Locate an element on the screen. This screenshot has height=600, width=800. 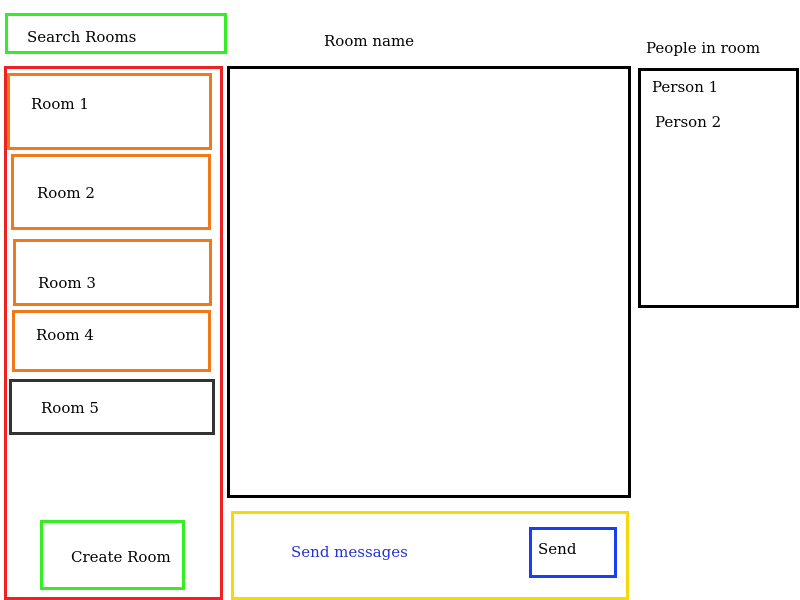
people-in-room-heading: People in room is located at coordinates (703, 48).